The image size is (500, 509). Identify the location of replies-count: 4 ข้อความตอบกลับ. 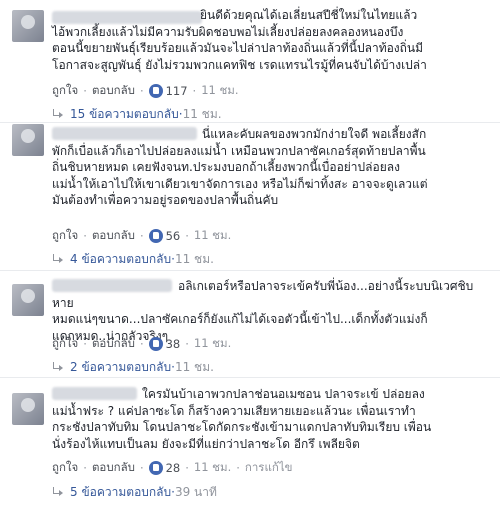
(120, 259).